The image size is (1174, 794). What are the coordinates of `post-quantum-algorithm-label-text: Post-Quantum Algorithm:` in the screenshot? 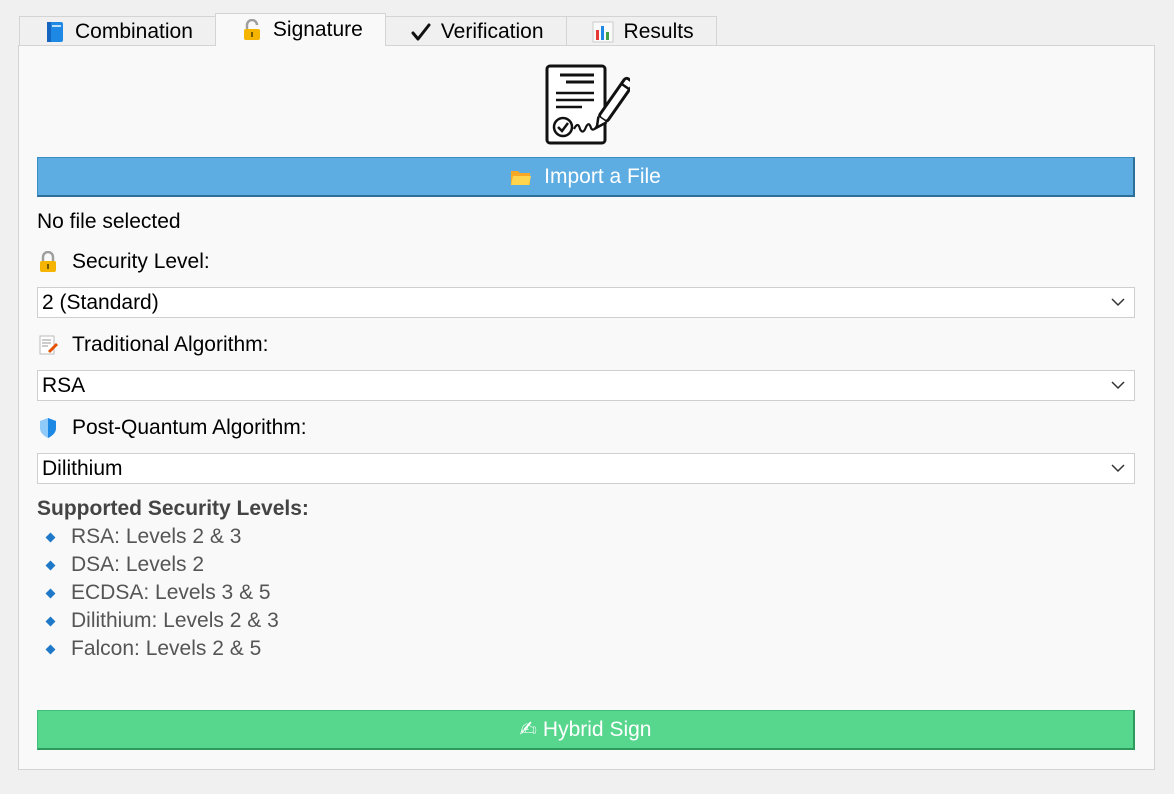 It's located at (189, 427).